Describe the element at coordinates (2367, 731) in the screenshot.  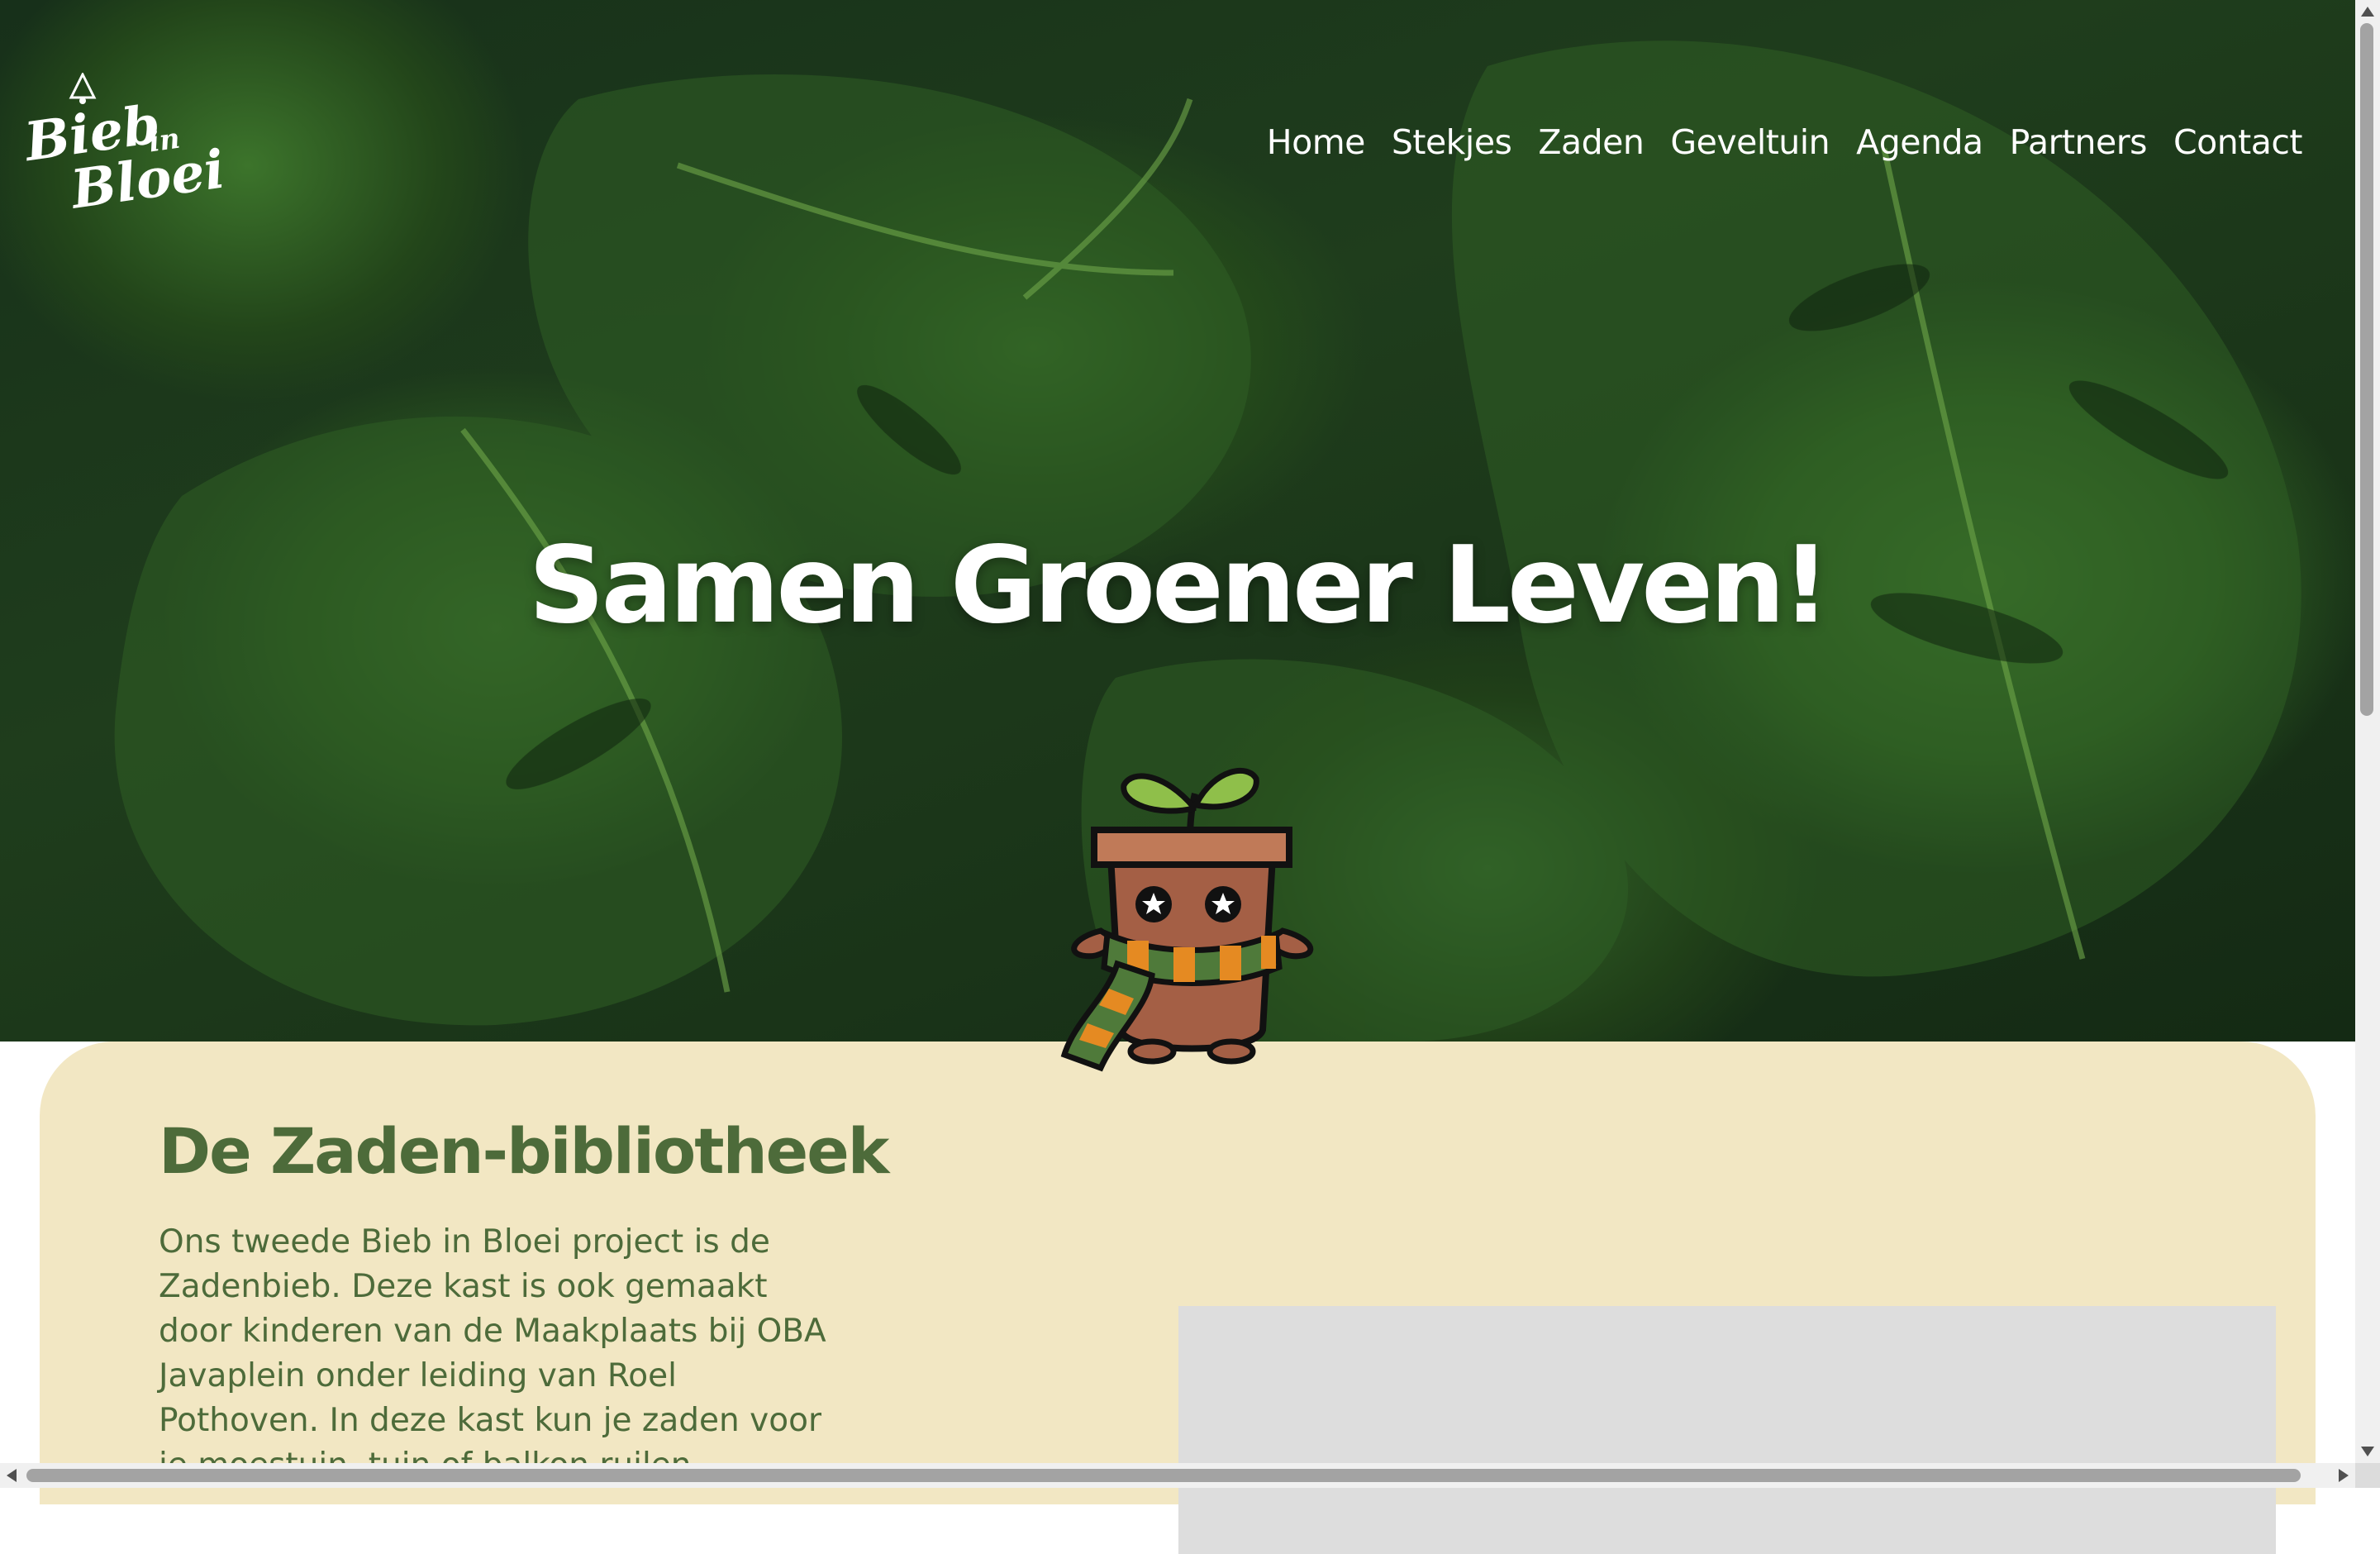
I see `vertical-scrollbar` at that location.